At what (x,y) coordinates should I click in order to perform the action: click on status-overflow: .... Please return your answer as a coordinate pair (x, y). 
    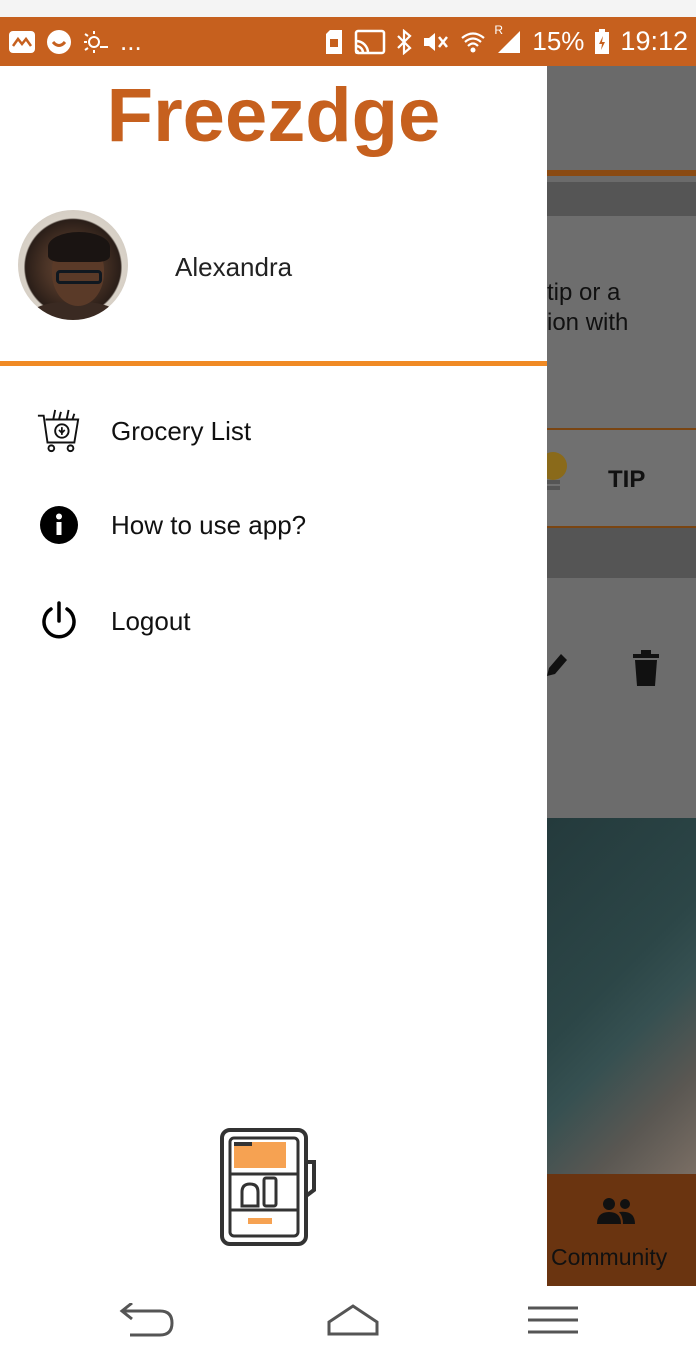
    Looking at the image, I should click on (131, 41).